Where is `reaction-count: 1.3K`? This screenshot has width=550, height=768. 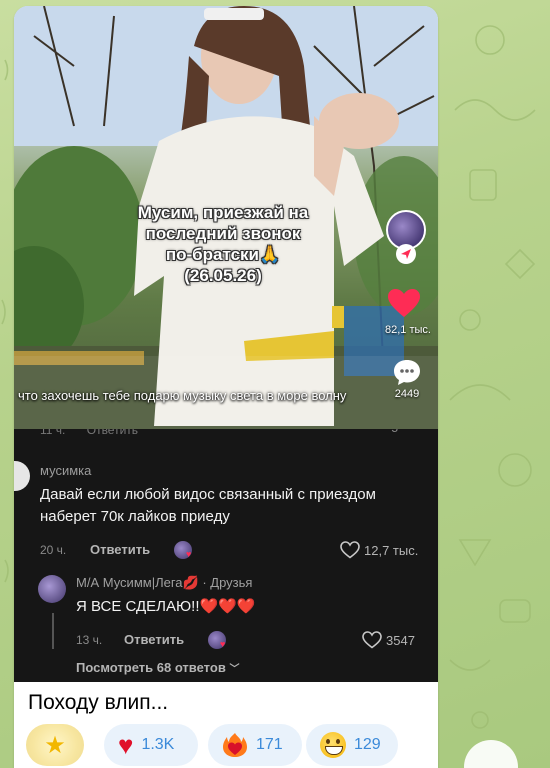 reaction-count: 1.3K is located at coordinates (158, 744).